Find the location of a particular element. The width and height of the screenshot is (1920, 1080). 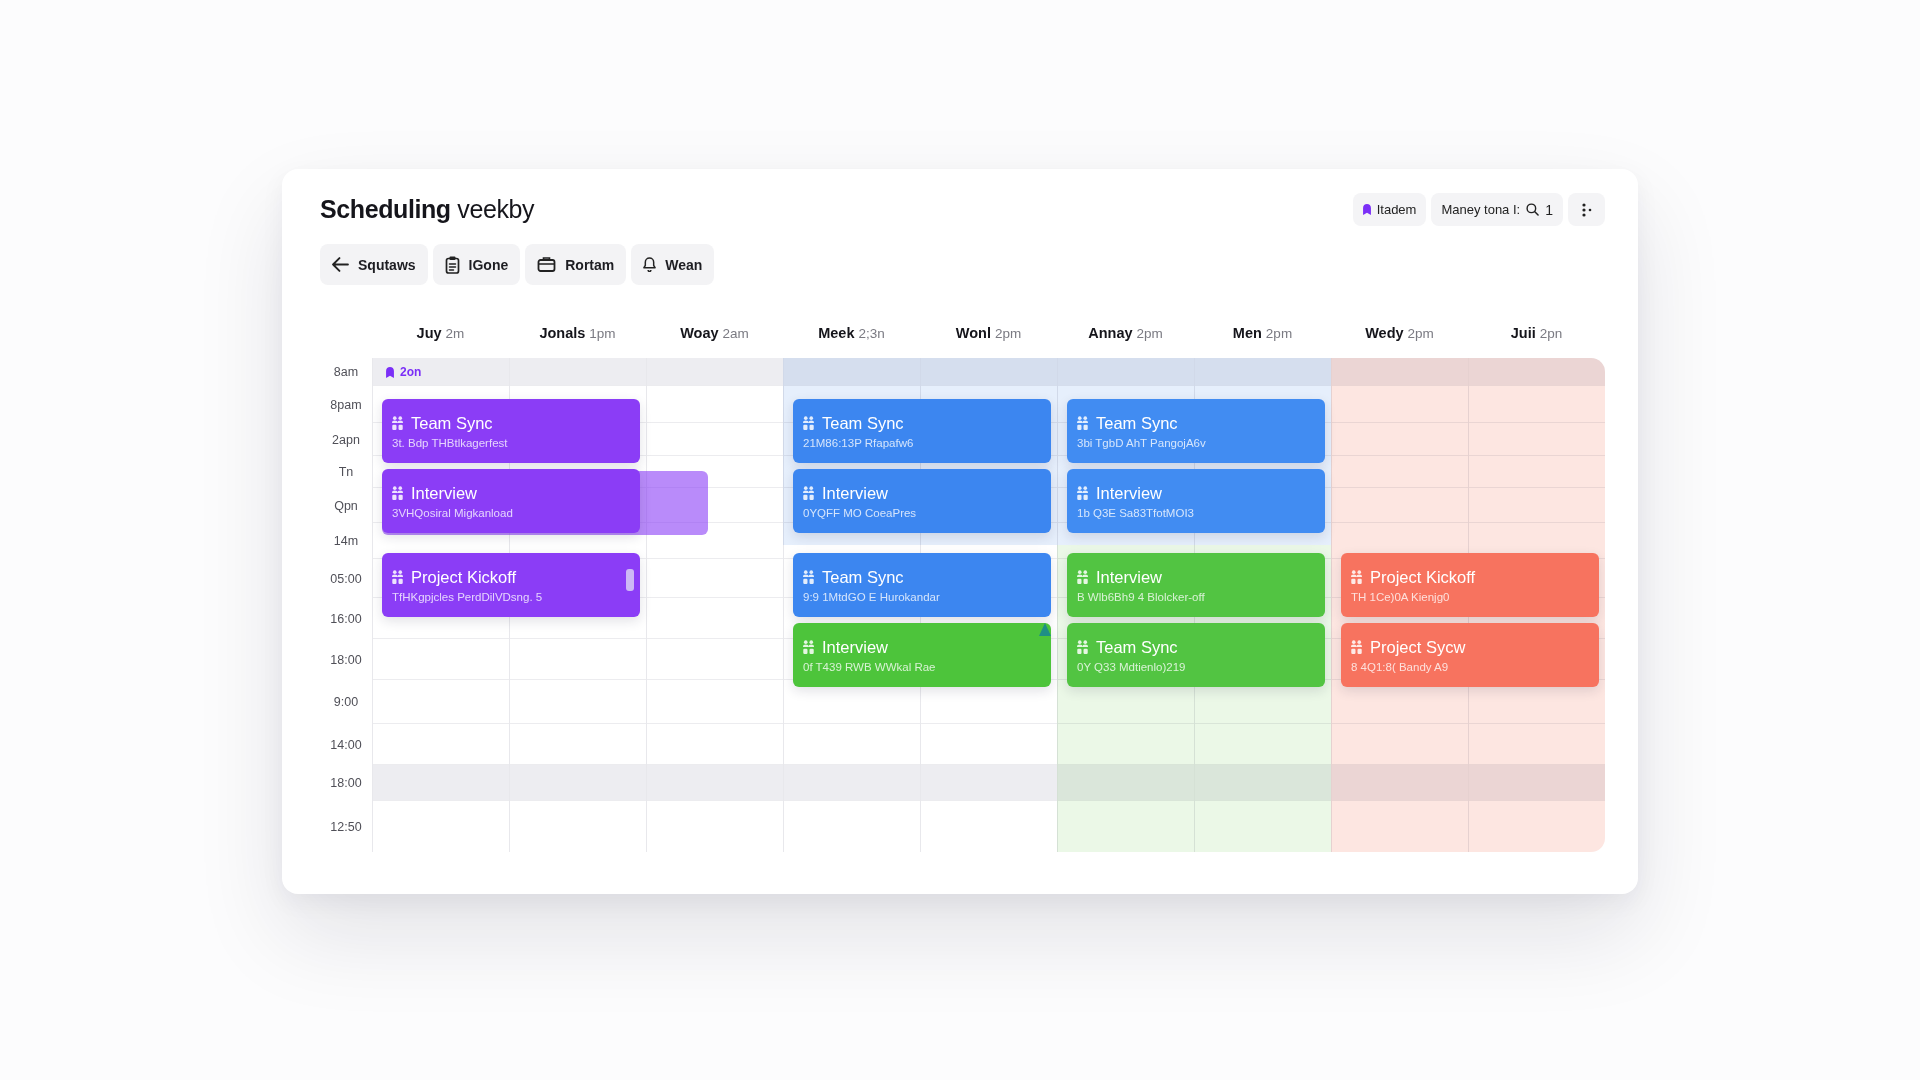

time-label: Qpn is located at coordinates (346, 505).